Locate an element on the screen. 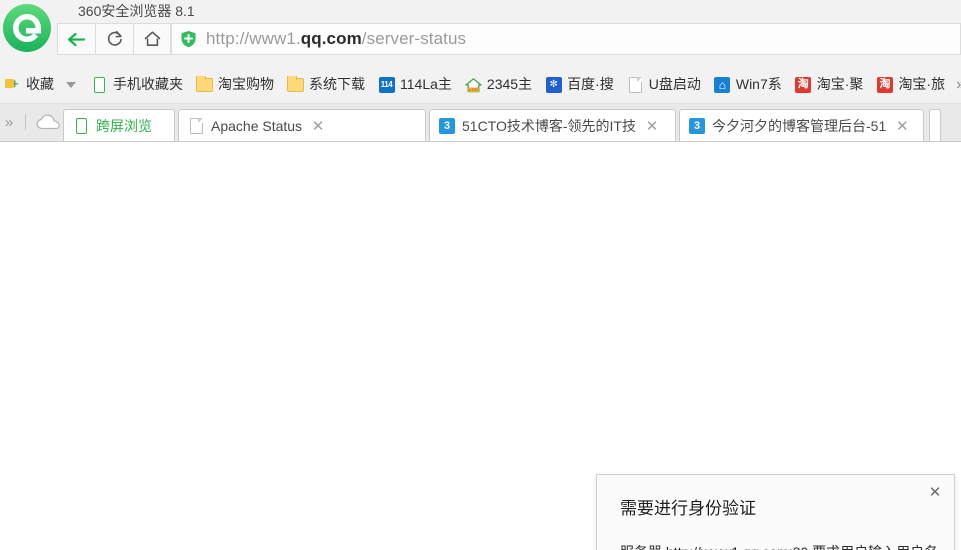 This screenshot has width=961, height=550. bookmark-favorites: 收藏 is located at coordinates (29, 85).